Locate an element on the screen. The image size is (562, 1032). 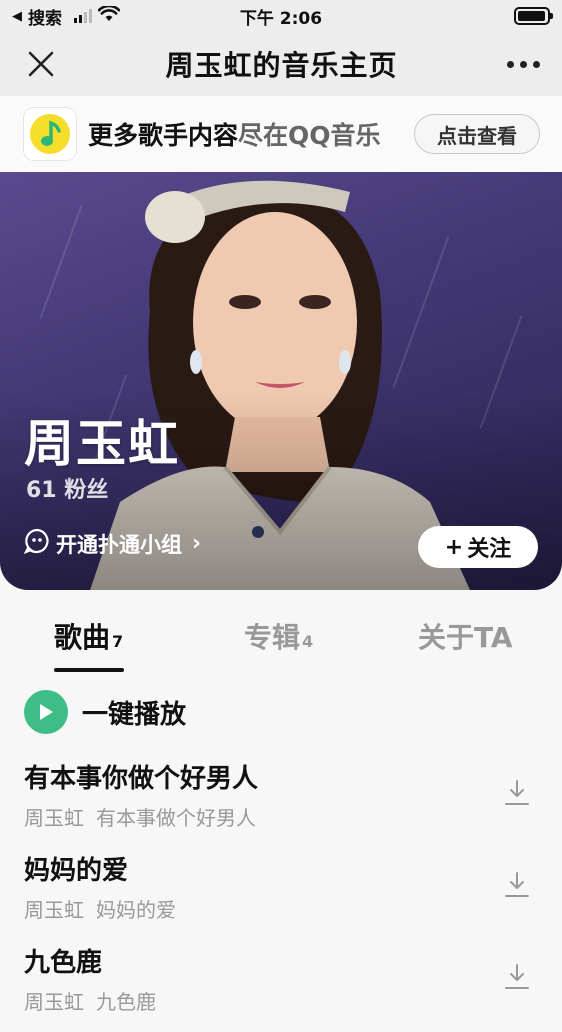
qq-music-banner: 更多歌手内容尽在QQ音乐 点击查看 is located at coordinates (281, 134).